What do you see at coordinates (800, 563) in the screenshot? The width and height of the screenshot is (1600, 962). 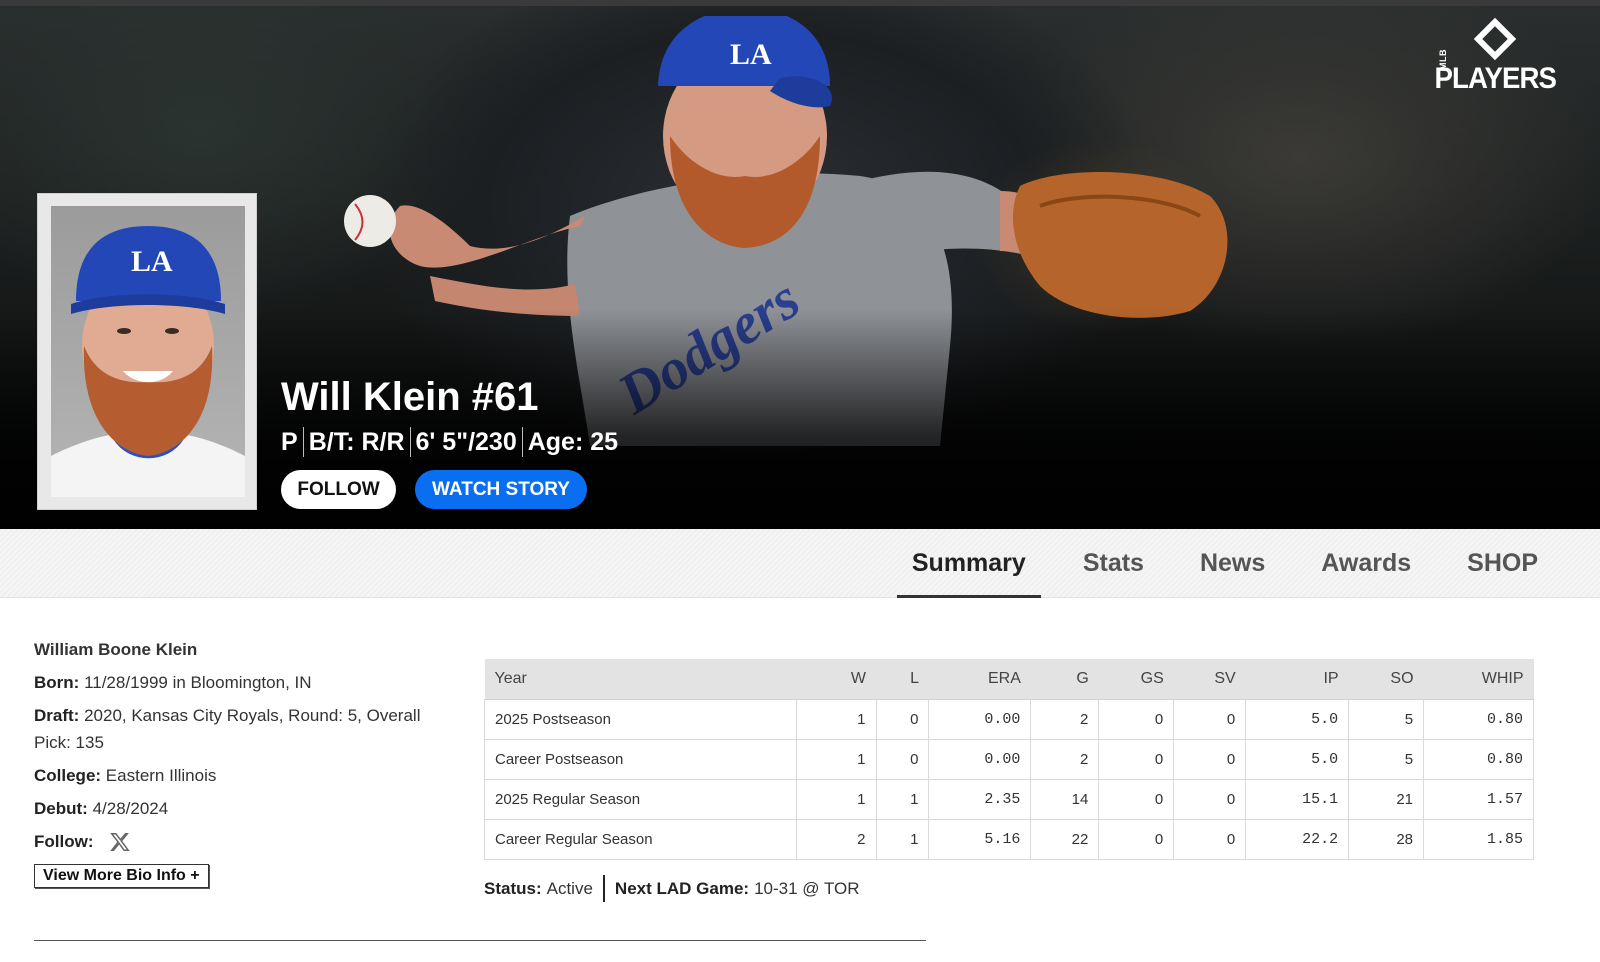 I see `profile-nav: Summary Stats News Awards SHOP` at bounding box center [800, 563].